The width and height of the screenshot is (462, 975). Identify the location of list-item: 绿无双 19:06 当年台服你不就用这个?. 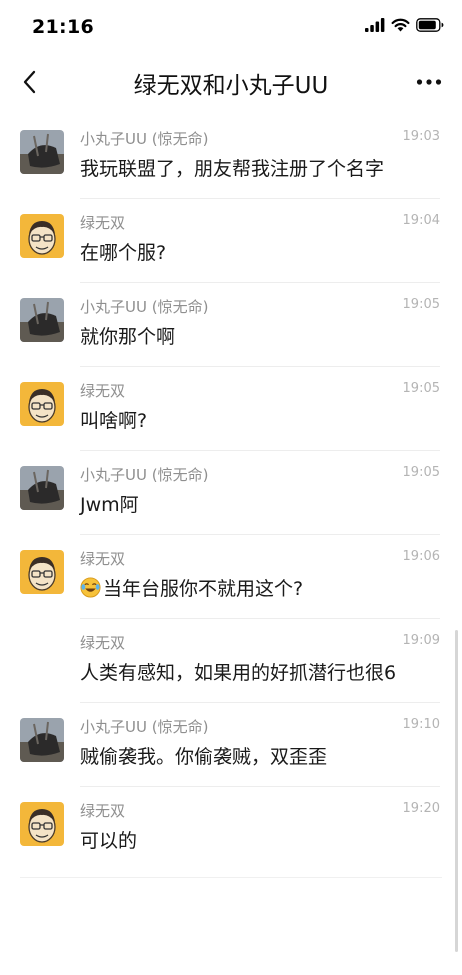
(231, 577).